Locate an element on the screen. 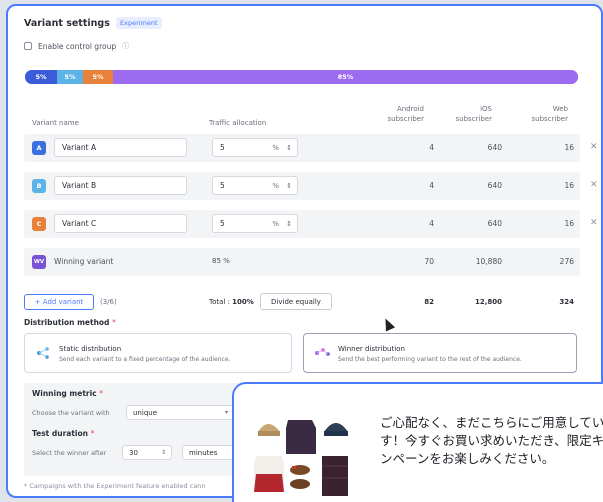  control-group-row: Enable control group ⓘ is located at coordinates (76, 46).